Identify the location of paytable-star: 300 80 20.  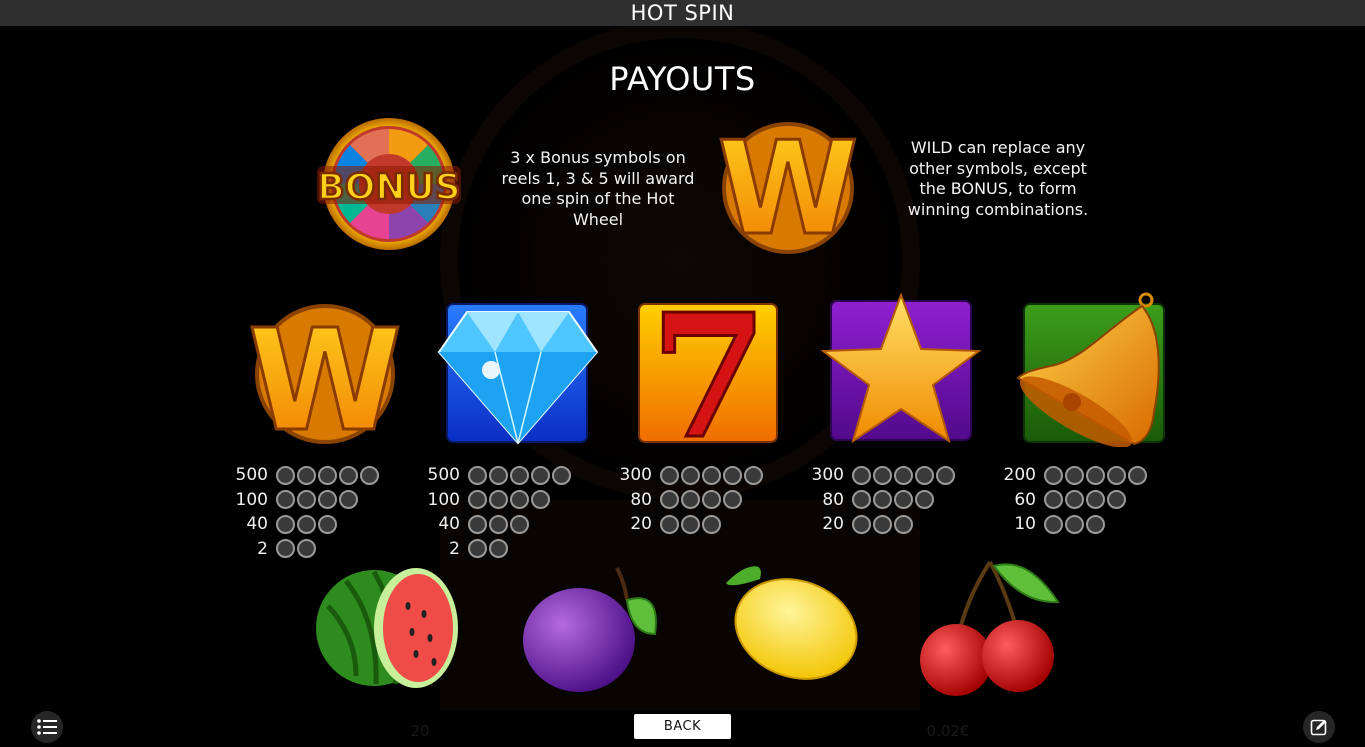
(881, 500).